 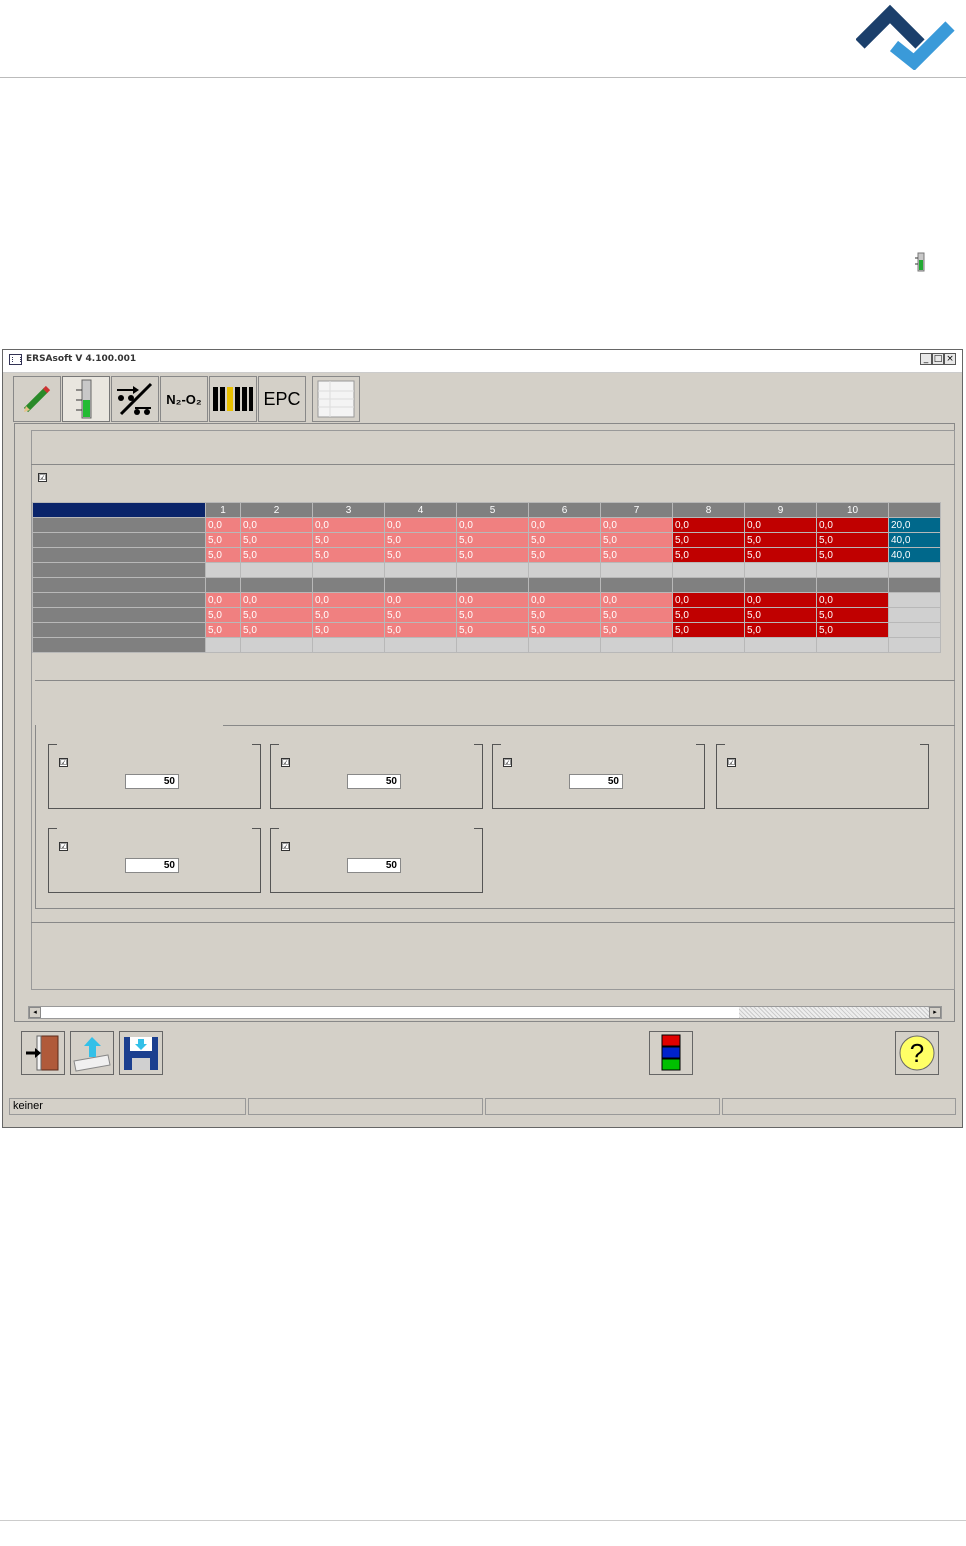 What do you see at coordinates (35, 1012) in the screenshot?
I see `scroll-left-arrow: ◂` at bounding box center [35, 1012].